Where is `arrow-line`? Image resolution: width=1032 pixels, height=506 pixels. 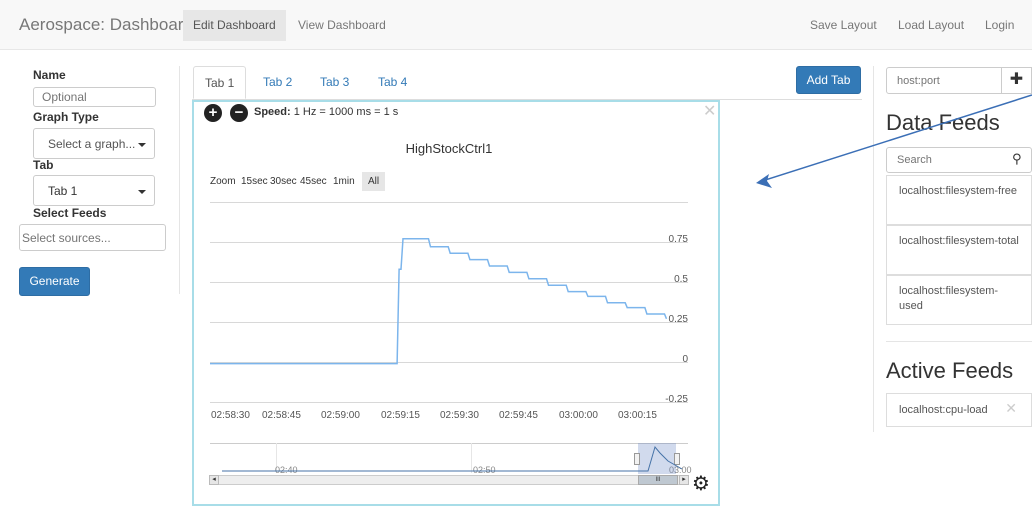
arrow-line is located at coordinates (896, 138).